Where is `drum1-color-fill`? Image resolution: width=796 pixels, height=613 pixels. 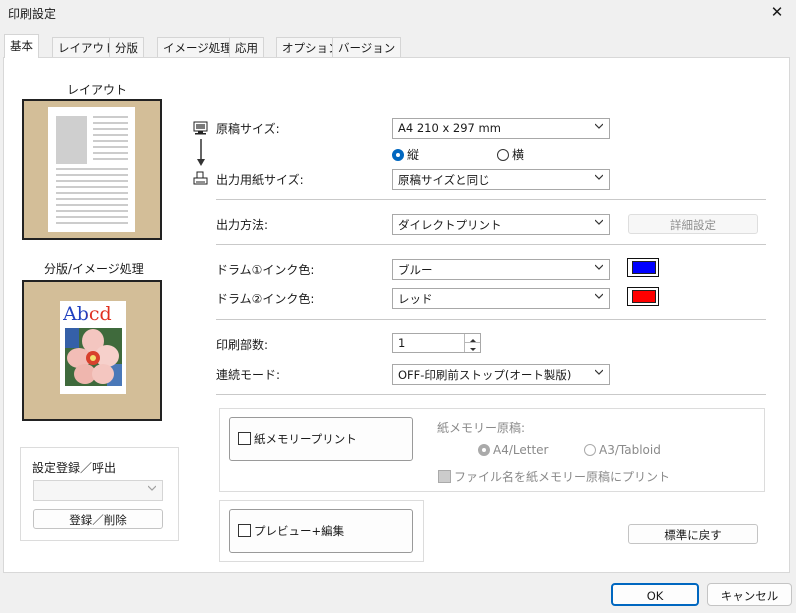 drum1-color-fill is located at coordinates (644, 267).